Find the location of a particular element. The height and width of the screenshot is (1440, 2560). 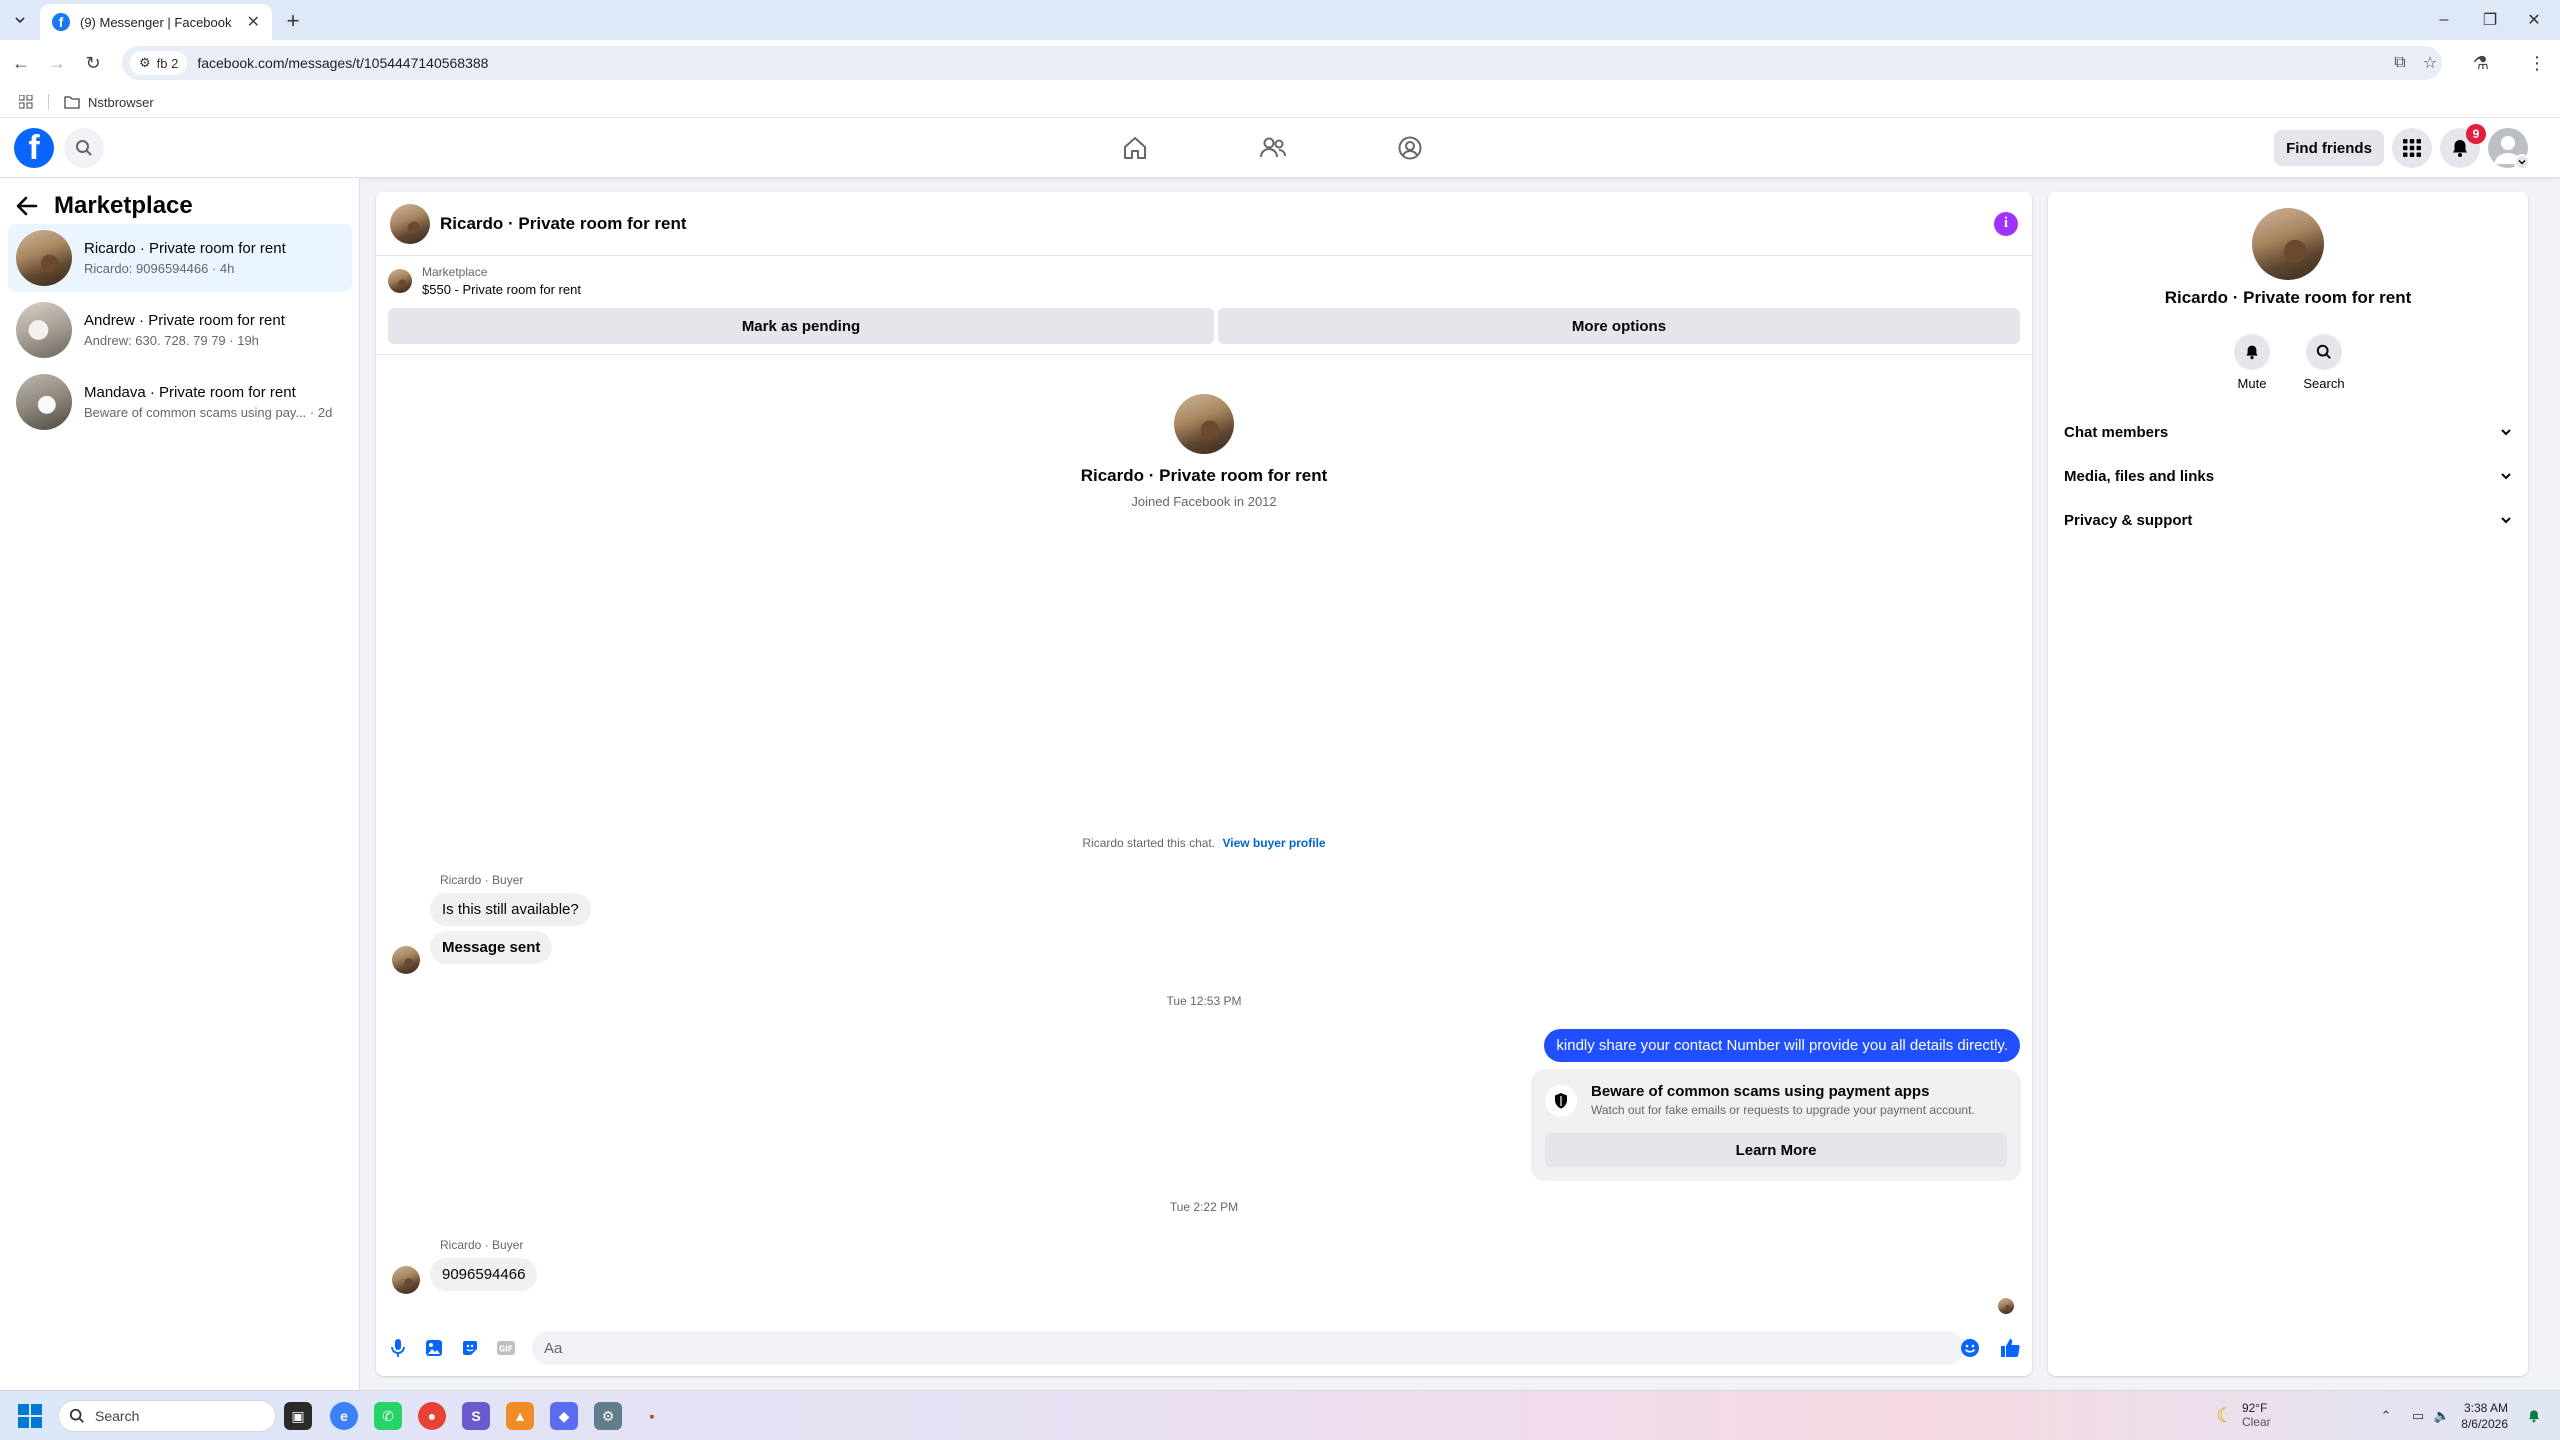

edge-browser-icon: e is located at coordinates (344, 1416).